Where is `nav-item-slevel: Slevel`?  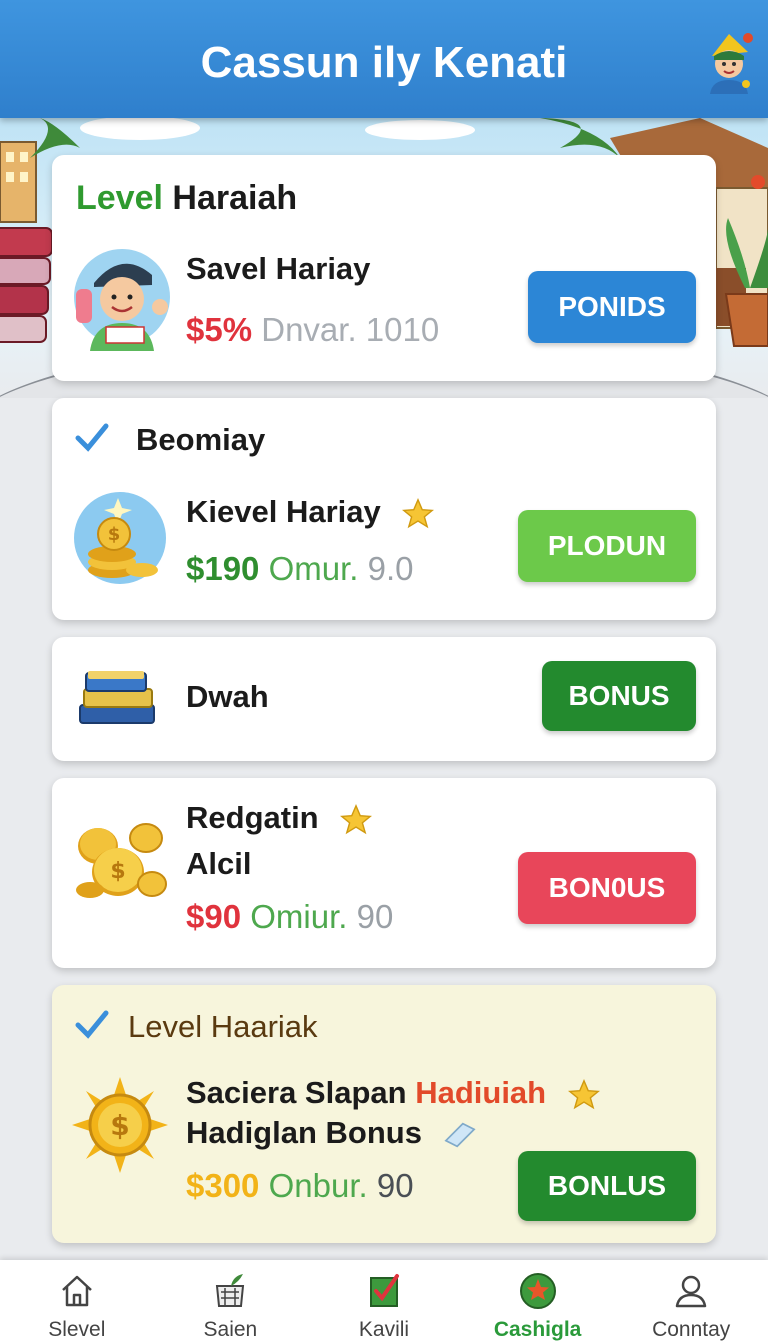 nav-item-slevel: Slevel is located at coordinates (77, 1302).